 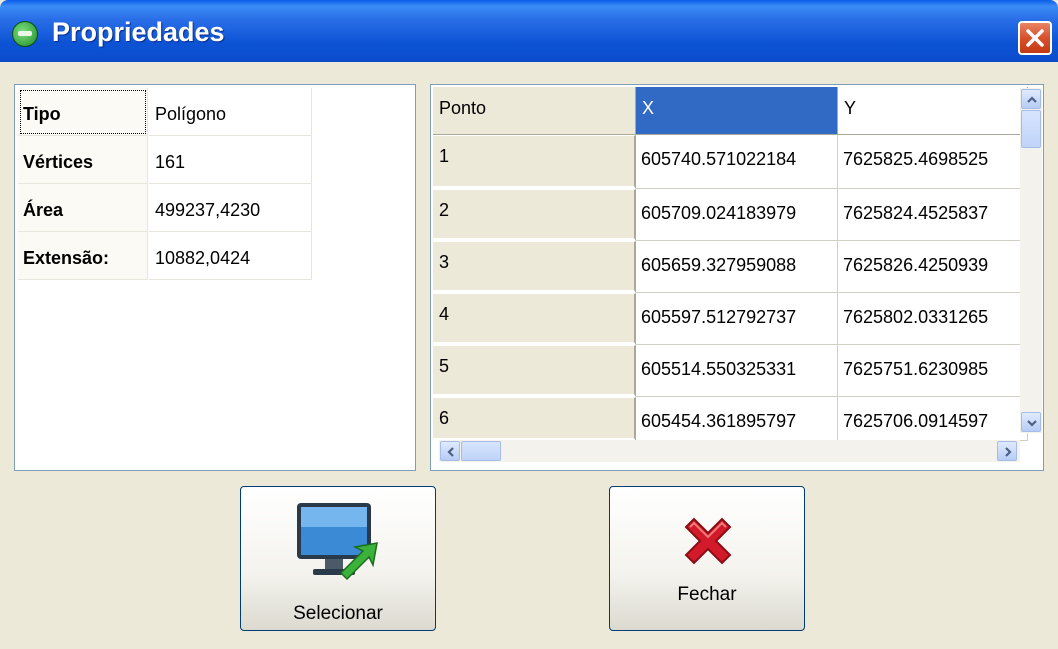 What do you see at coordinates (534, 319) in the screenshot?
I see `row-header: 4` at bounding box center [534, 319].